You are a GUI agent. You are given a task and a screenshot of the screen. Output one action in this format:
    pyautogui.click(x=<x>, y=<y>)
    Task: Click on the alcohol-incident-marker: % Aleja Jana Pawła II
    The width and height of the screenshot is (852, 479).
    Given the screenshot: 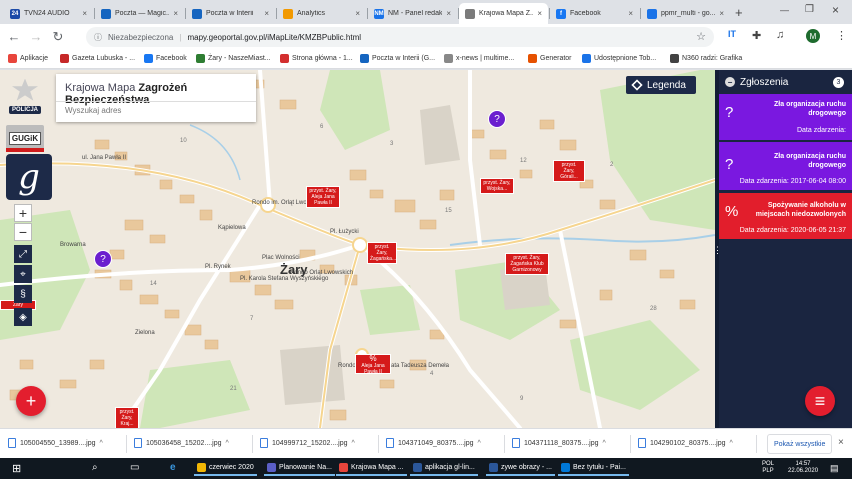 What is the action you would take?
    pyautogui.click(x=373, y=364)
    